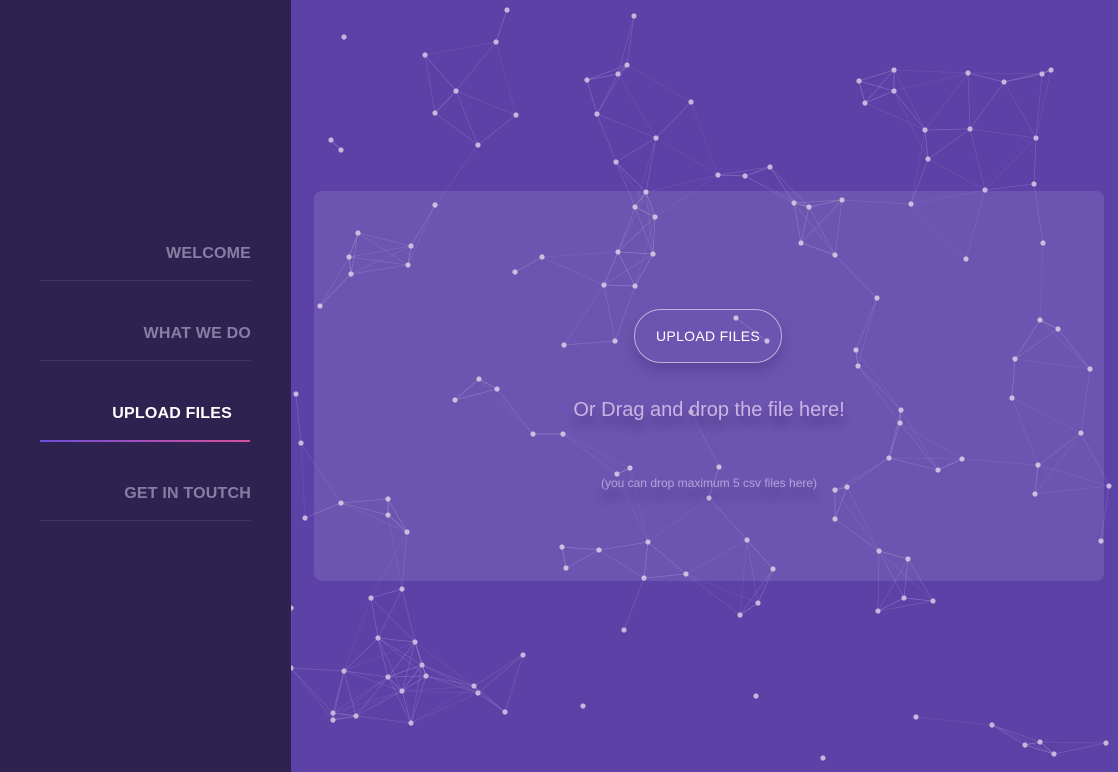 This screenshot has height=772, width=1118. What do you see at coordinates (208, 253) in the screenshot?
I see `nav-item-label: WELCOME` at bounding box center [208, 253].